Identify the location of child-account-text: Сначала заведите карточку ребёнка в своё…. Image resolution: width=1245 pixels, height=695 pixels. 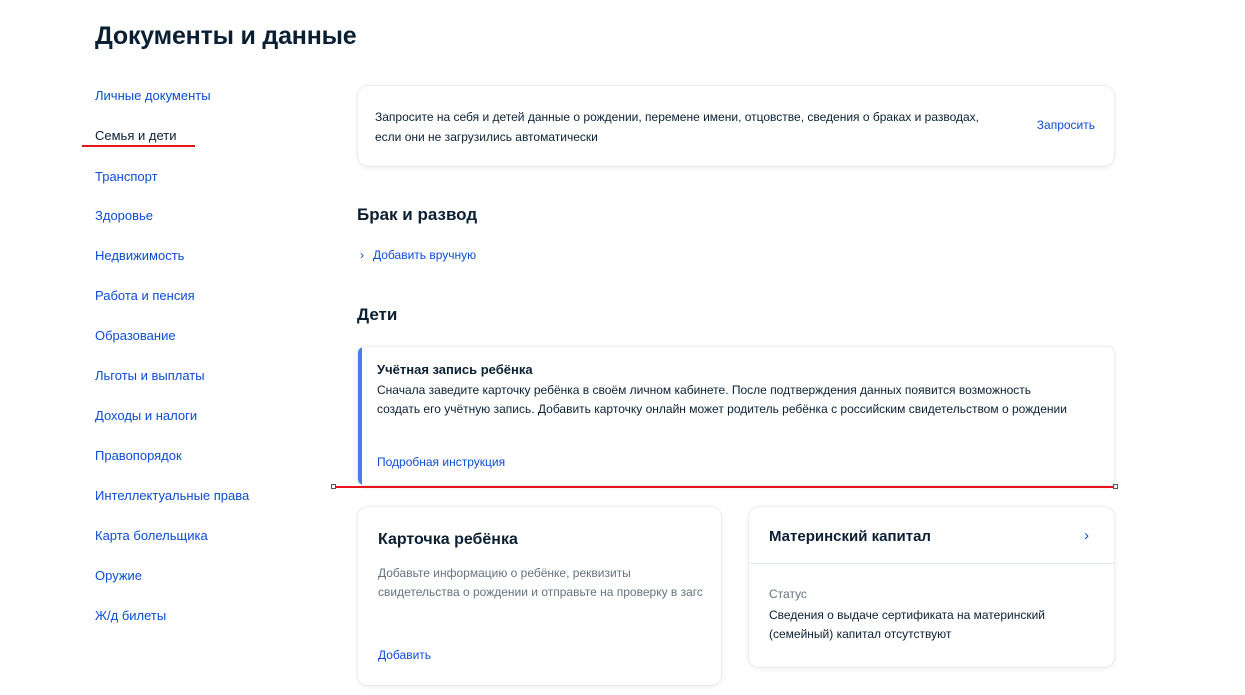
(722, 399).